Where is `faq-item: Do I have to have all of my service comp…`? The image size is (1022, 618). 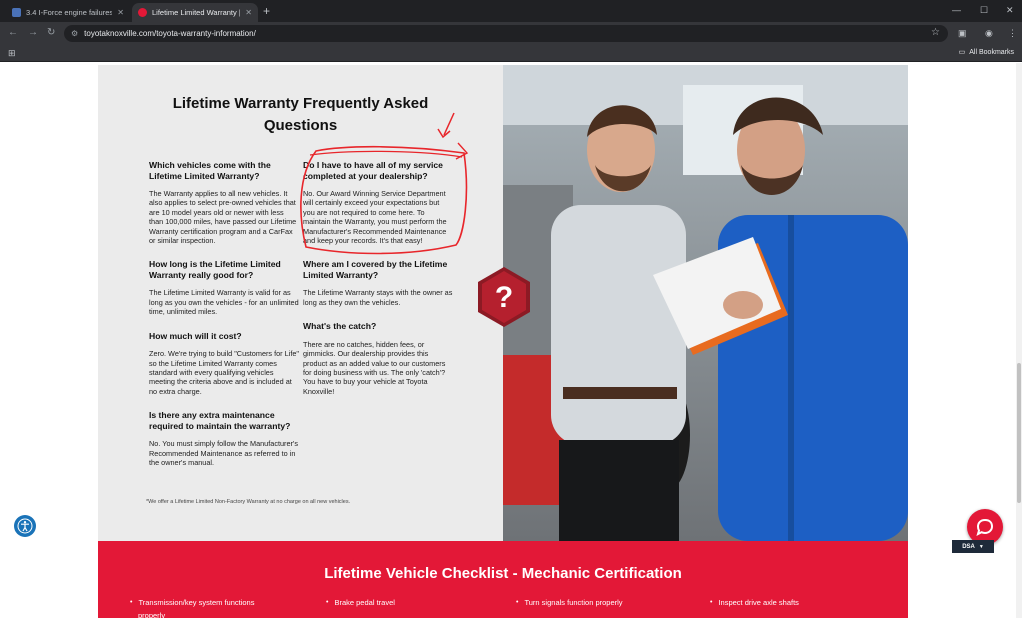
faq-item: Do I have to have all of my service comp… is located at coordinates (378, 202).